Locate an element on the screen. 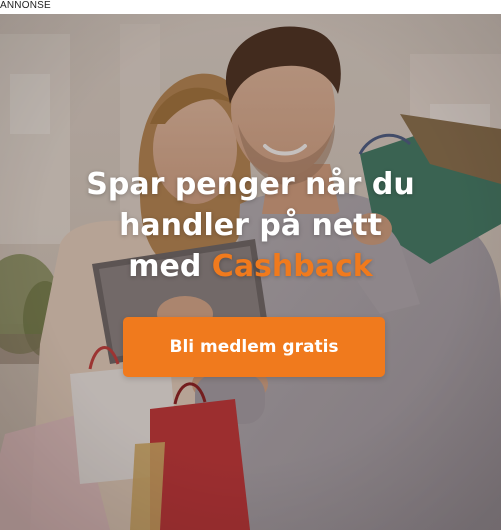 The image size is (501, 530). headline-line-3: med Cashback is located at coordinates (250, 266).